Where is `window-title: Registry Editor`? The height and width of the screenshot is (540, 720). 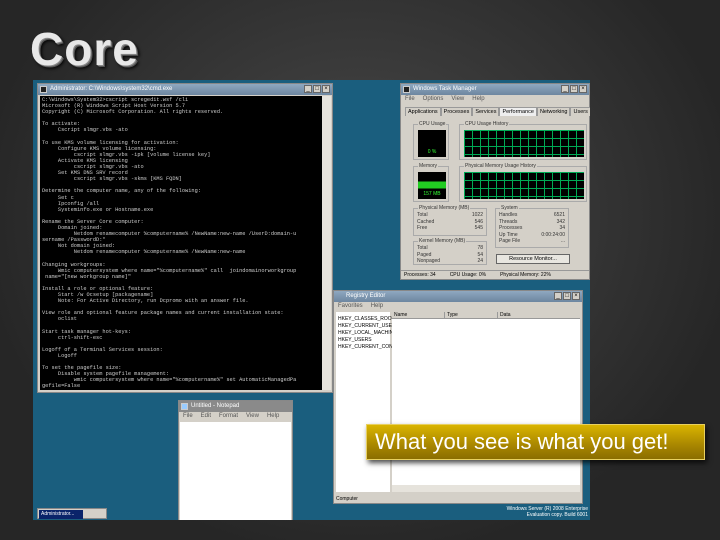
window-title: Registry Editor is located at coordinates (366, 296).